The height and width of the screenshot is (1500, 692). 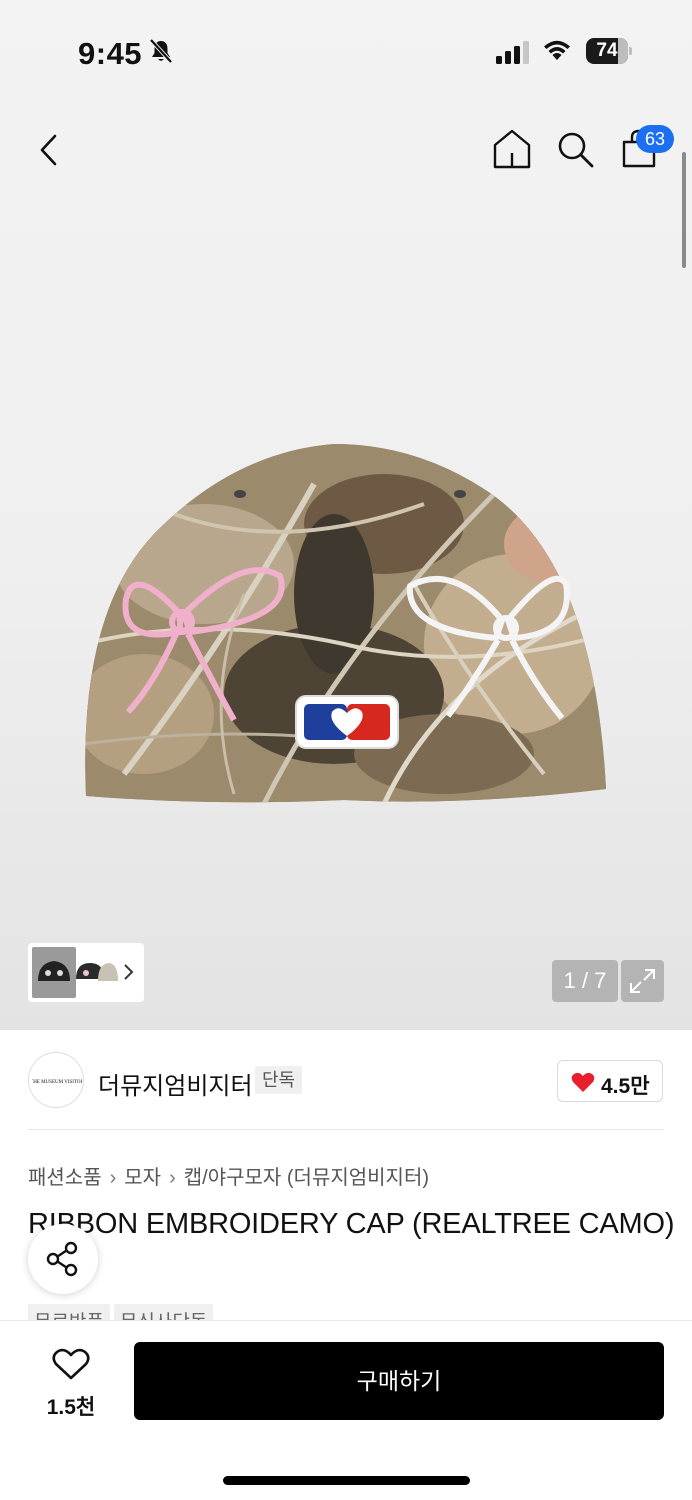 I want to click on home-indicator, so click(x=346, y=1480).